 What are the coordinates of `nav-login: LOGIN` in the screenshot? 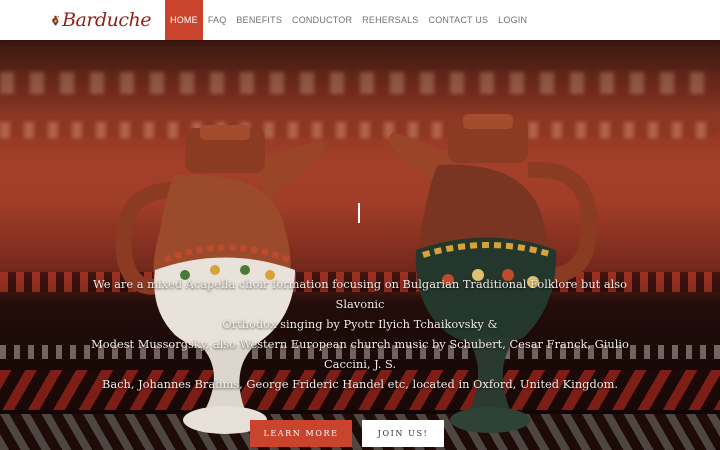 It's located at (512, 20).